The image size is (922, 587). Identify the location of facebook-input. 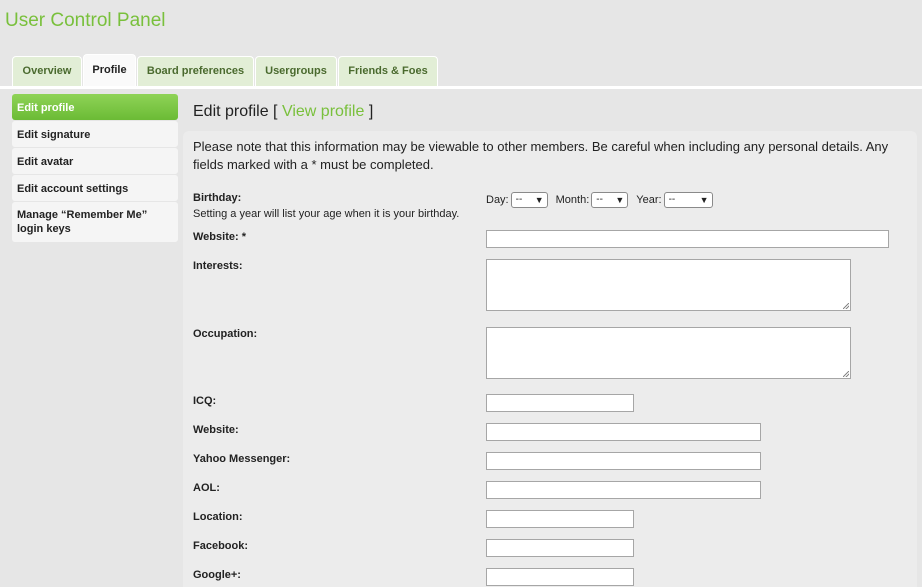
(560, 548).